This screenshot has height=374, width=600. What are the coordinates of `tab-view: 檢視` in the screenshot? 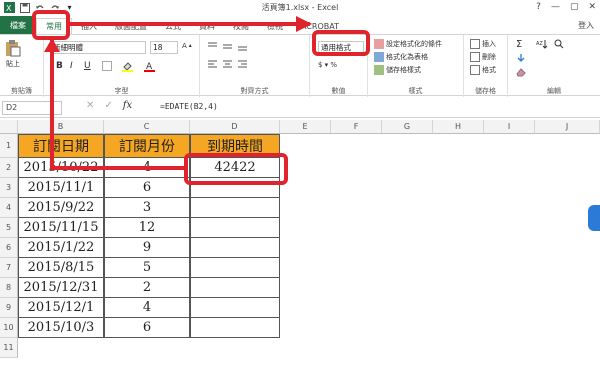 It's located at (275, 26).